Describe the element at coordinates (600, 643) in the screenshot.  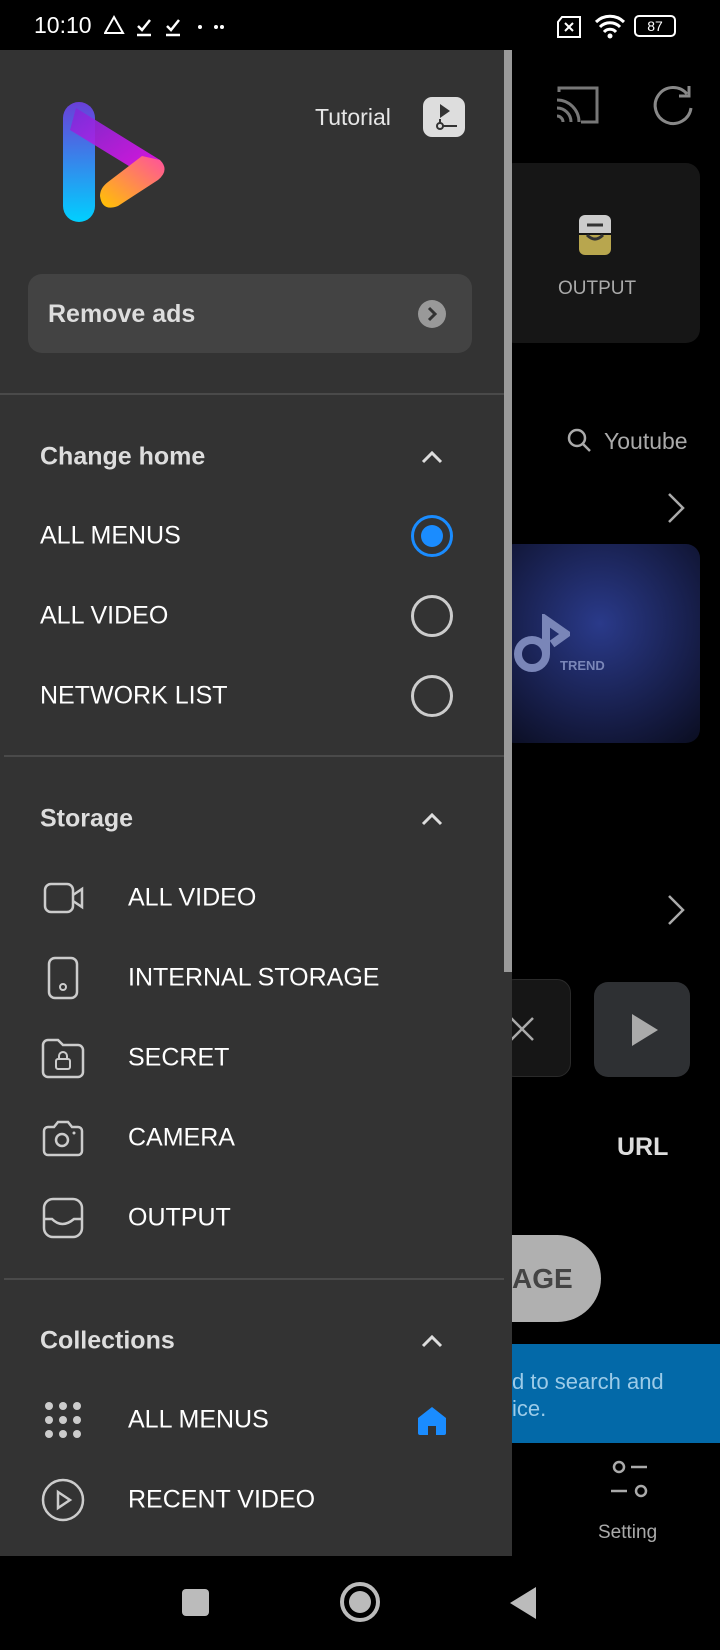
I see `trend-card: TREND` at that location.